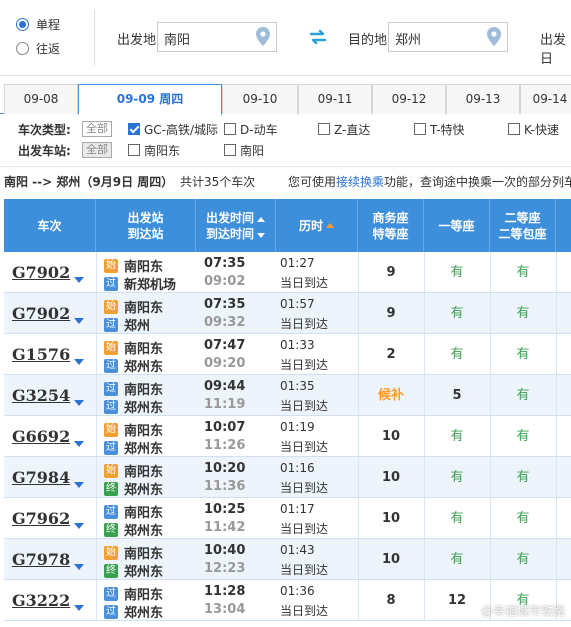 The height and width of the screenshot is (627, 571). Describe the element at coordinates (44, 129) in the screenshot. I see `train-type-label: 车次类型:` at that location.